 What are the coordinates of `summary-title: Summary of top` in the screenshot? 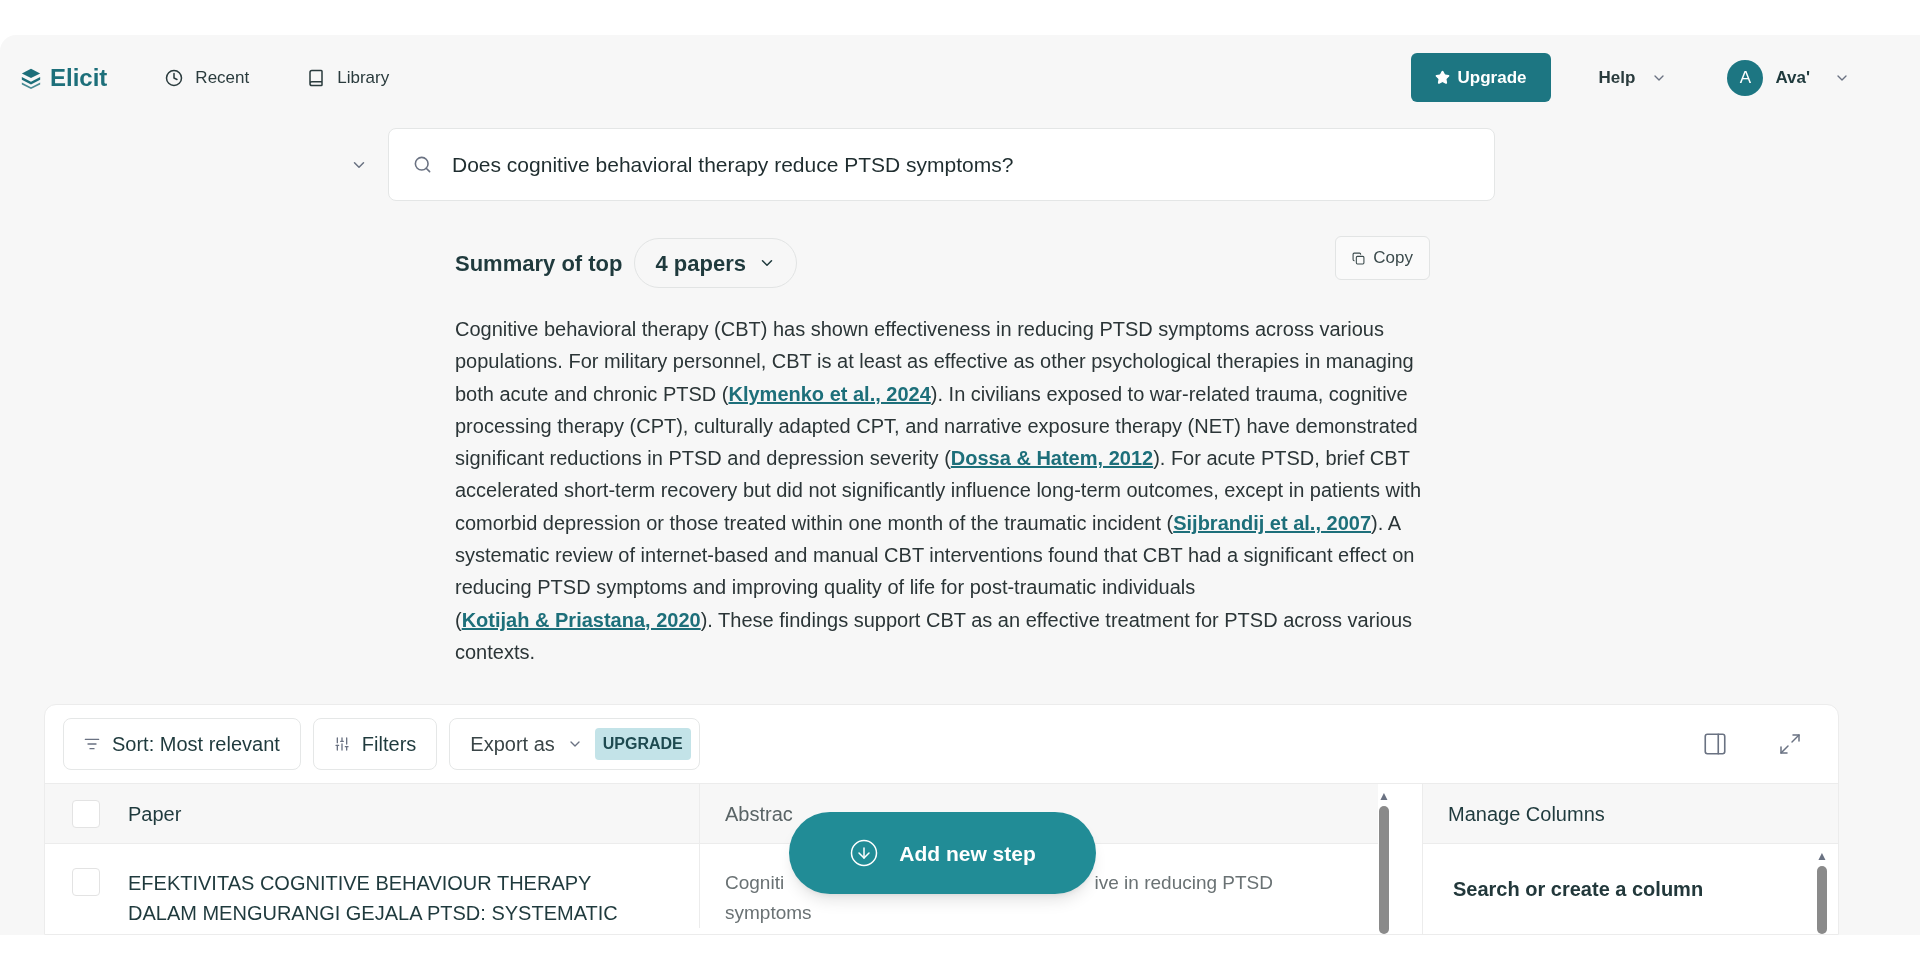 It's located at (539, 263).